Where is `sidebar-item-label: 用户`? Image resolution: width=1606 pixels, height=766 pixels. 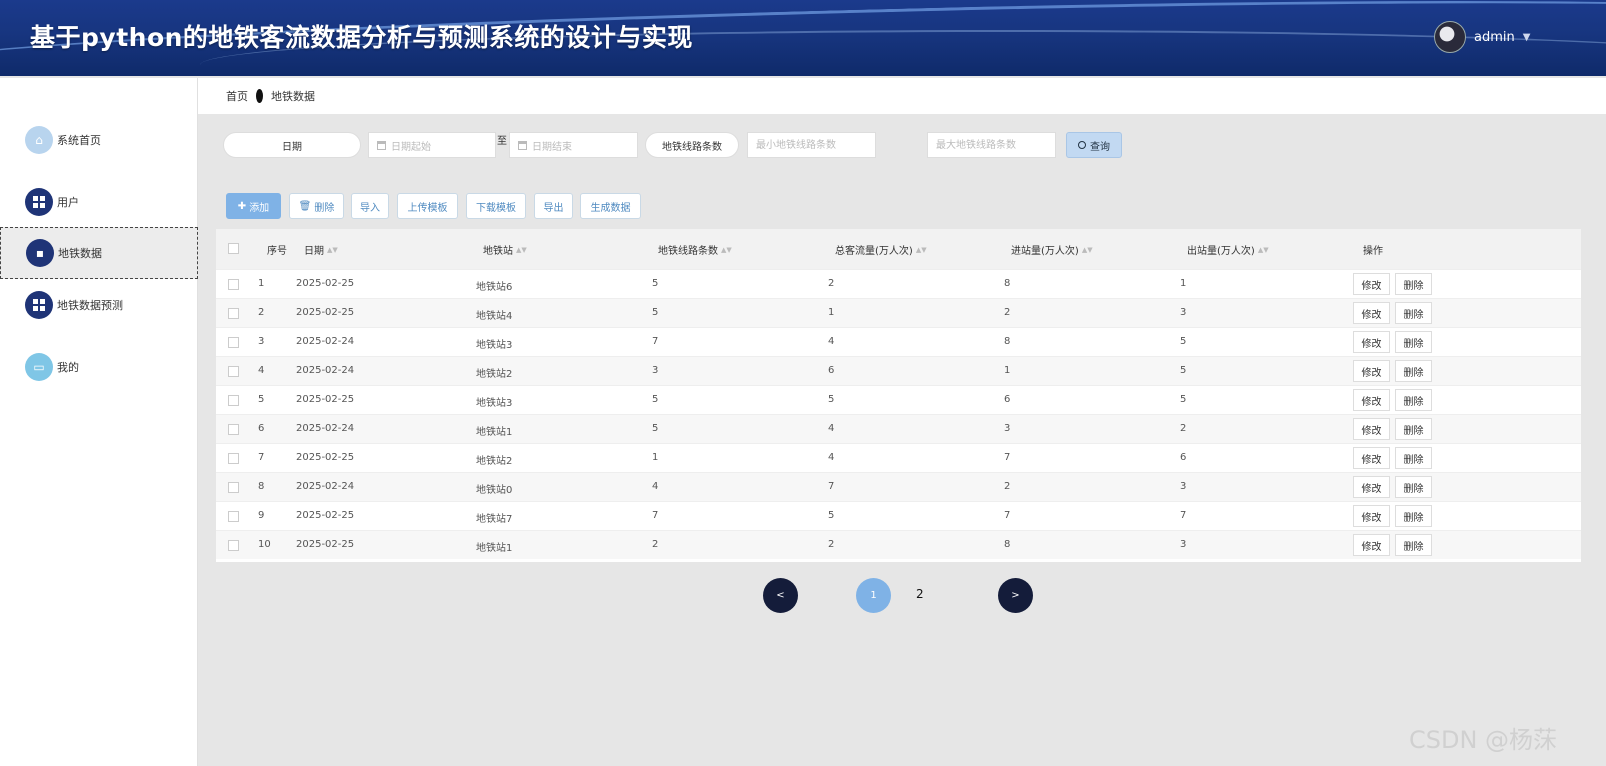 sidebar-item-label: 用户 is located at coordinates (68, 202).